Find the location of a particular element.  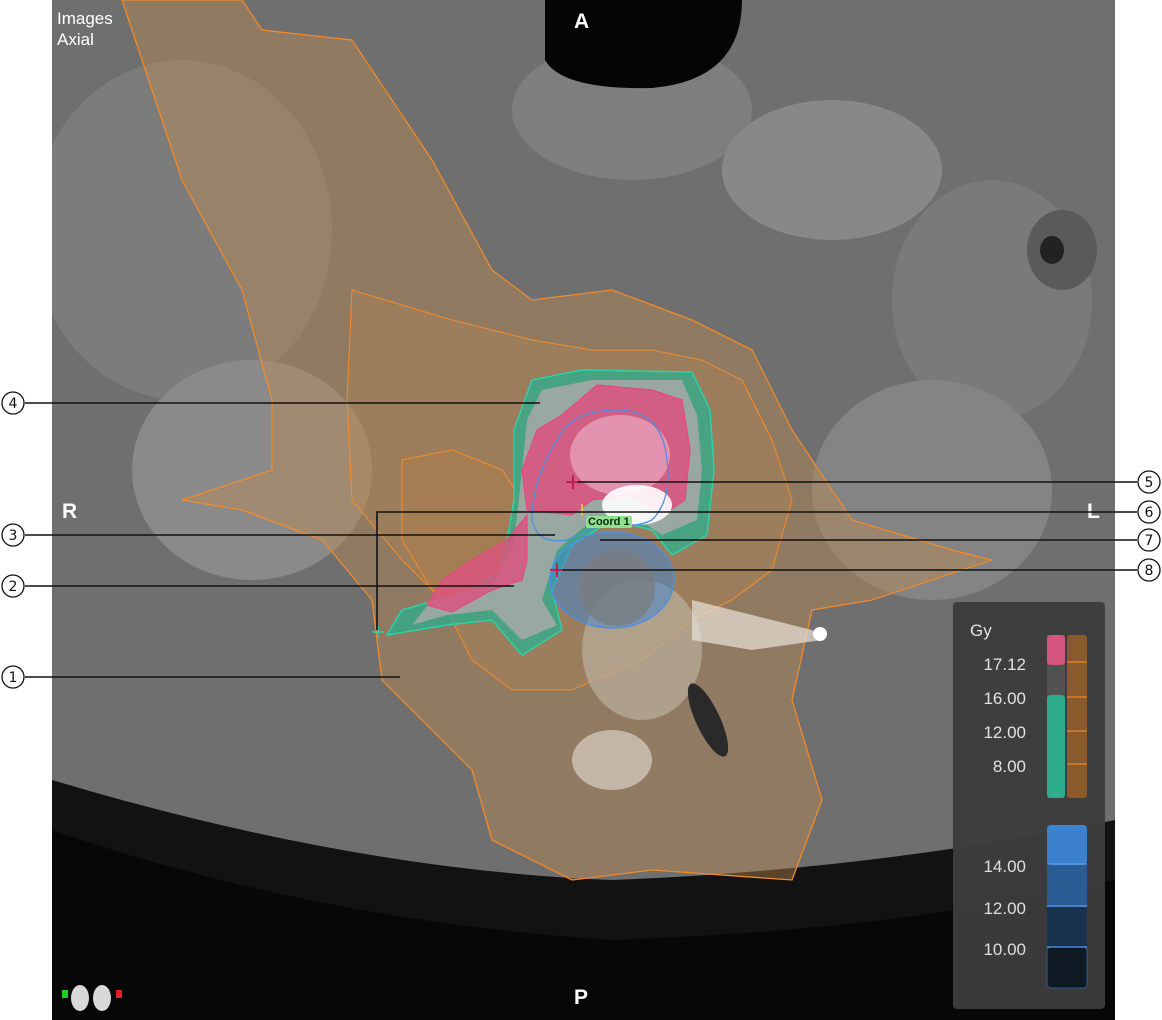

callout-1: 1 is located at coordinates (13, 678).